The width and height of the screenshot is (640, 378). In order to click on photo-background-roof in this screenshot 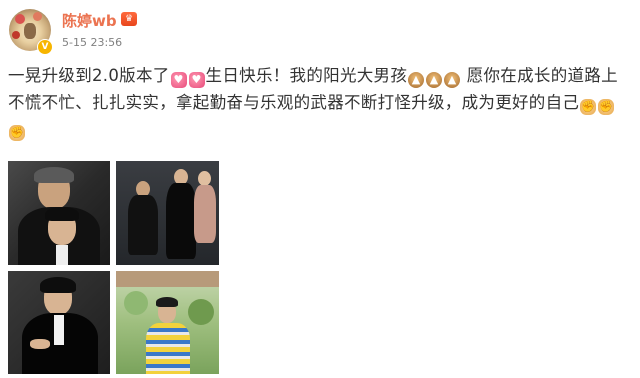, I will do `click(167, 279)`.